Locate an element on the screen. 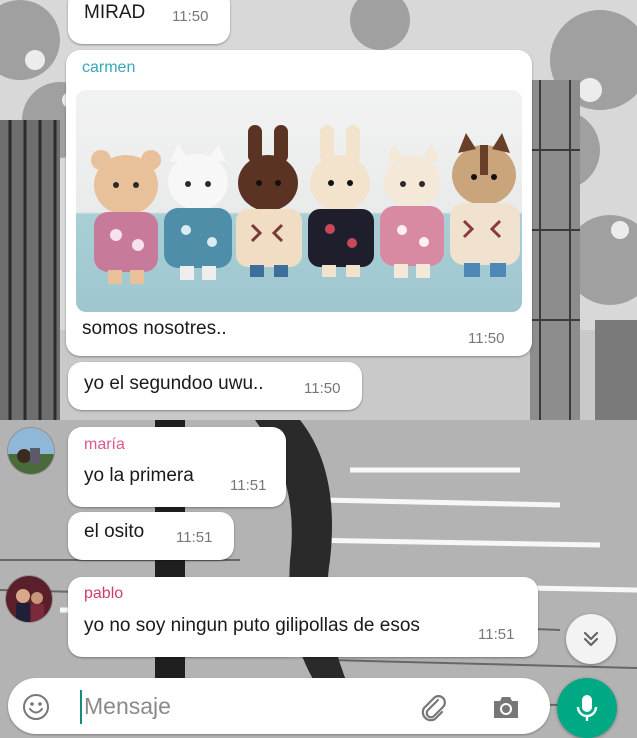  camera-icon is located at coordinates (506, 707).